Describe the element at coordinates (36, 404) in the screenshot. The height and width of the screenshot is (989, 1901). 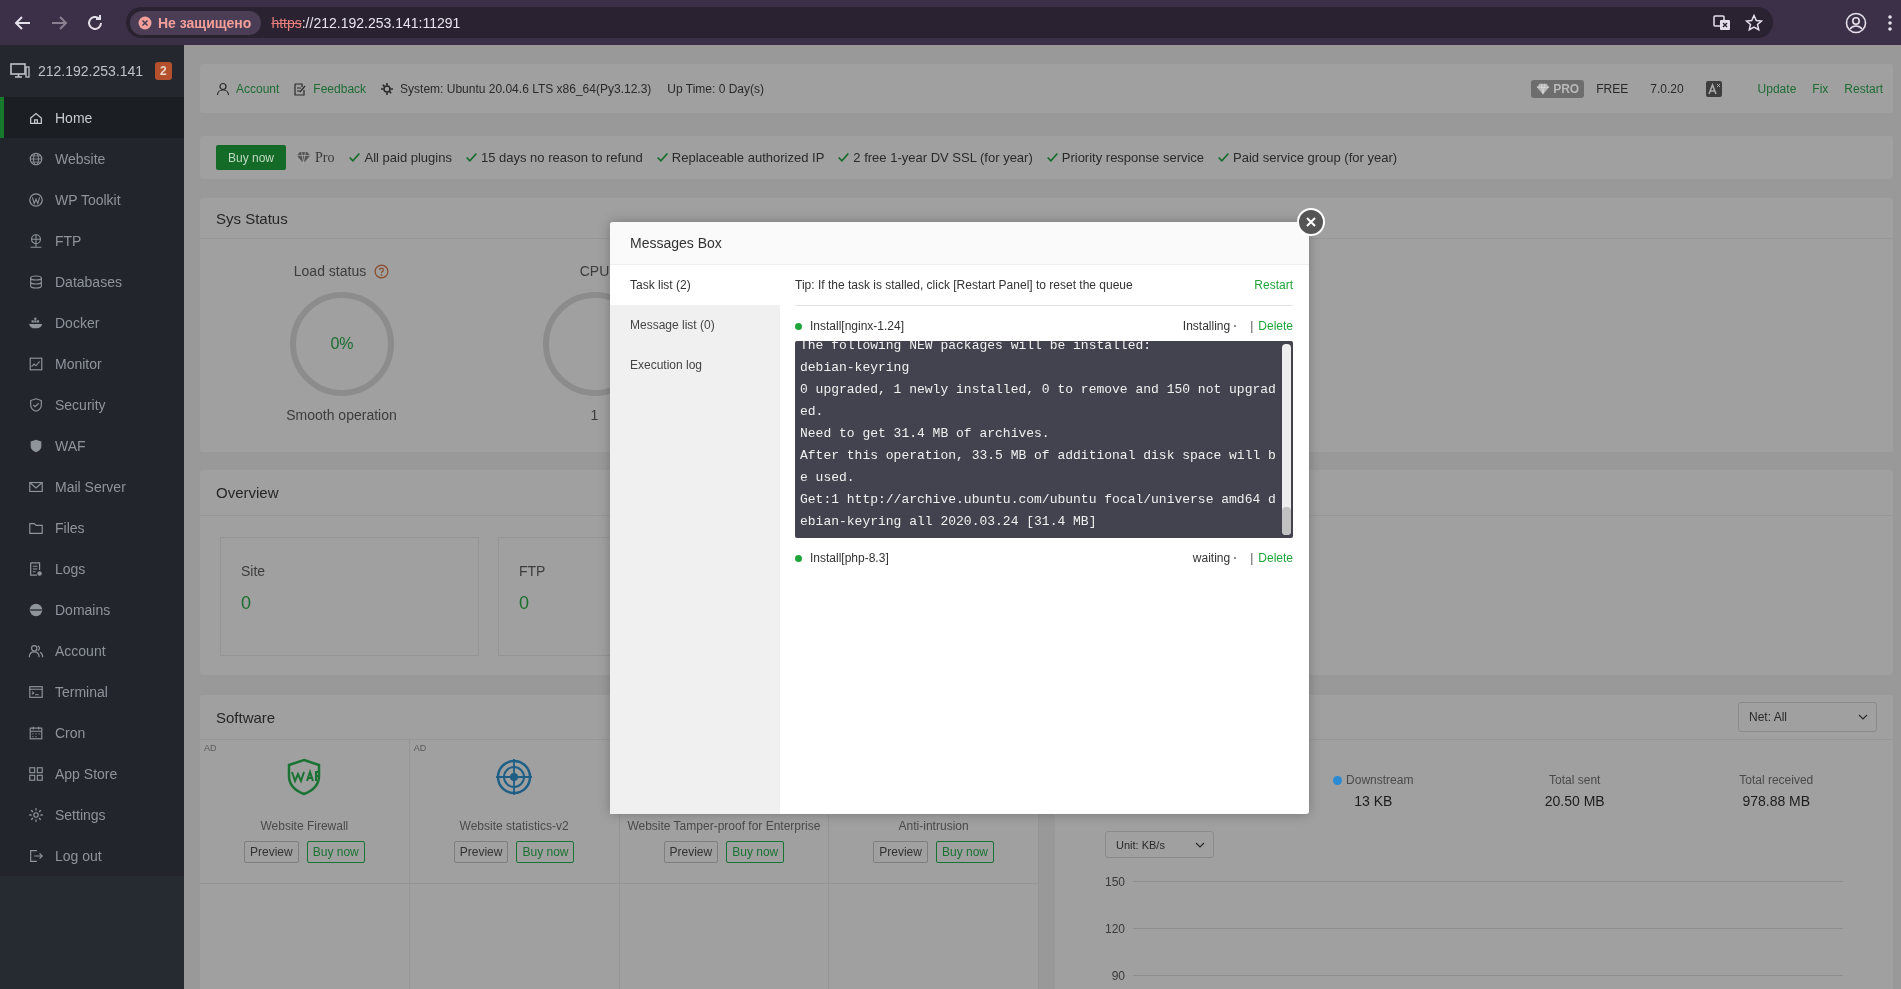
I see `shield-icon` at that location.